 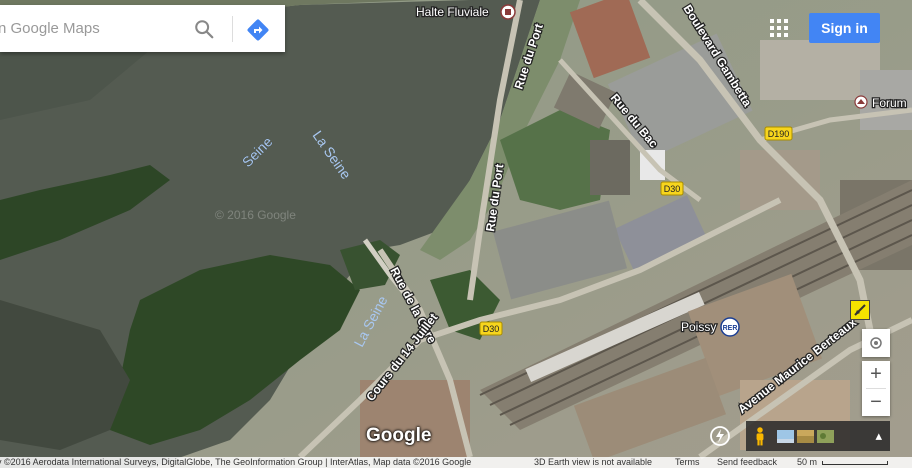 I want to click on road-shield-d30-b: D30, so click(x=491, y=328).